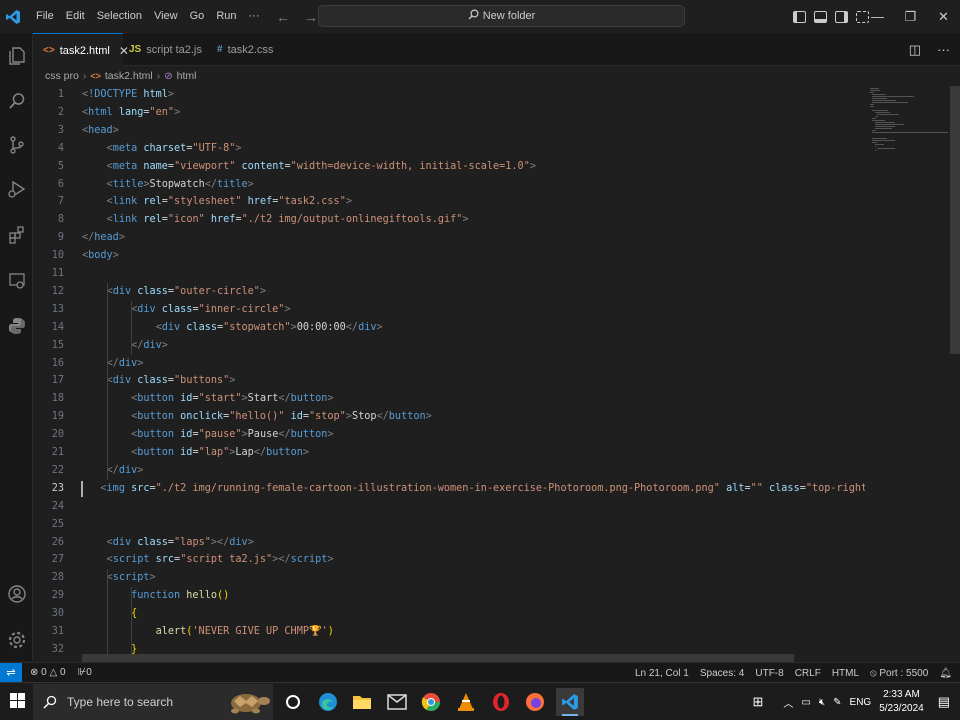 Image resolution: width=960 pixels, height=720 pixels. Describe the element at coordinates (449, 185) in the screenshot. I see `code-line: 6 <title>Stopwatch</title>` at that location.